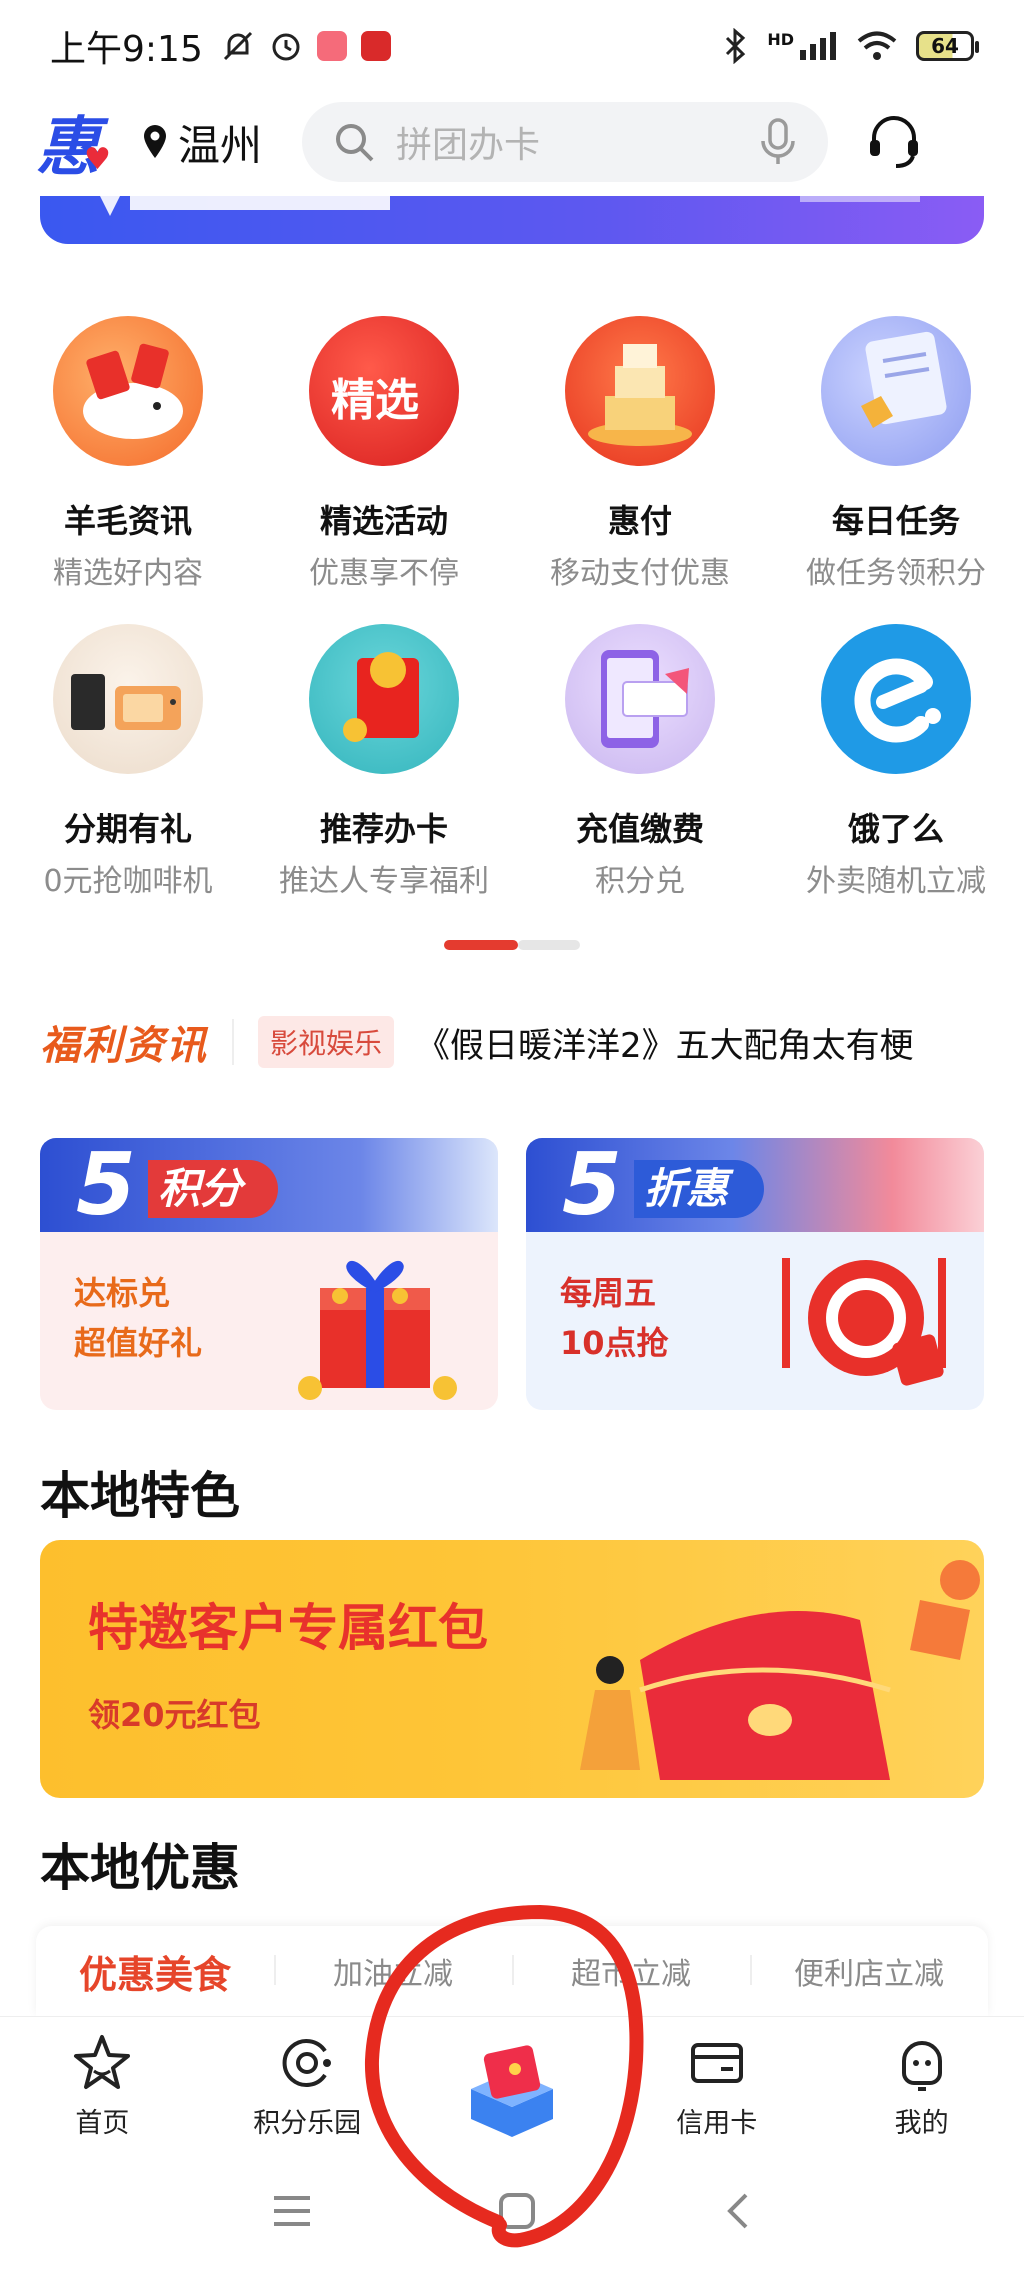 The image size is (1024, 2276). I want to click on grid-item-installment: 分期有礼 0元抢咖啡机, so click(128, 762).